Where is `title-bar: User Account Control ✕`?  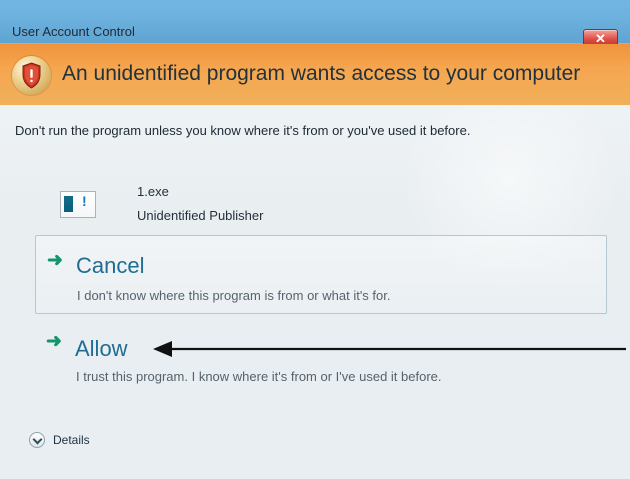
title-bar: User Account Control ✕ is located at coordinates (315, 24).